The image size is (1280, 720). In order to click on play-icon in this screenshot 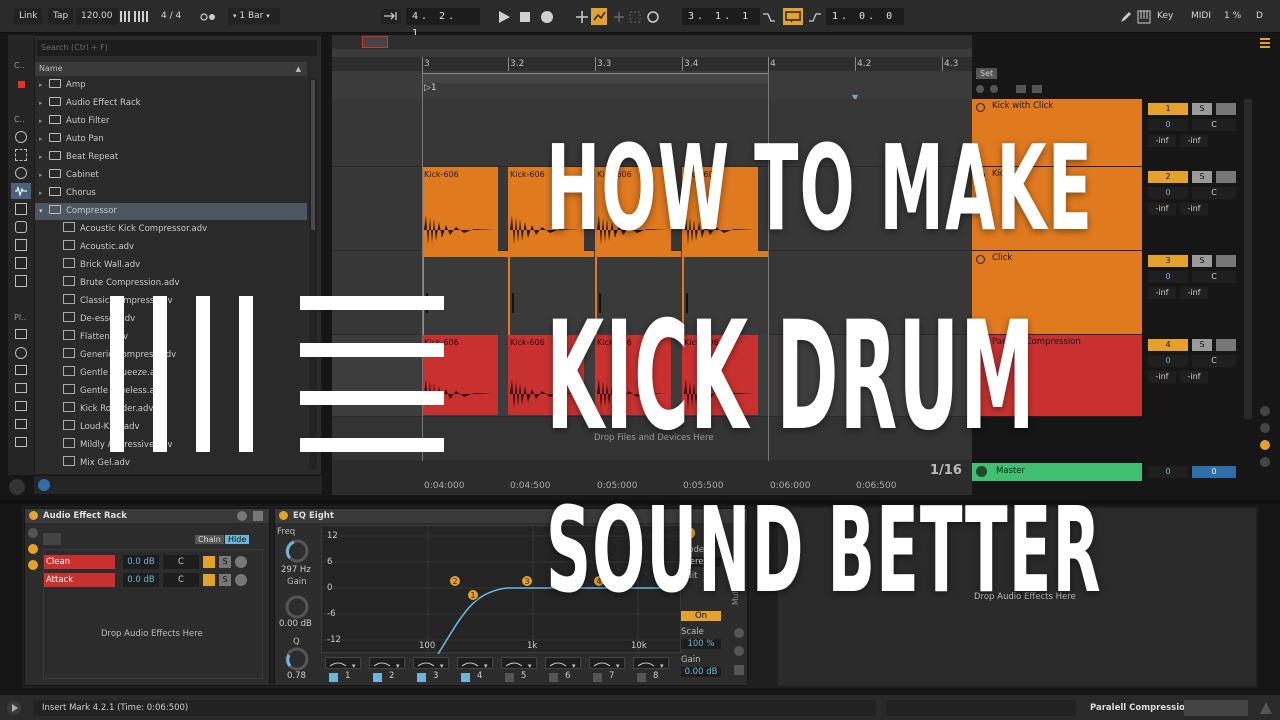, I will do `click(504, 17)`.